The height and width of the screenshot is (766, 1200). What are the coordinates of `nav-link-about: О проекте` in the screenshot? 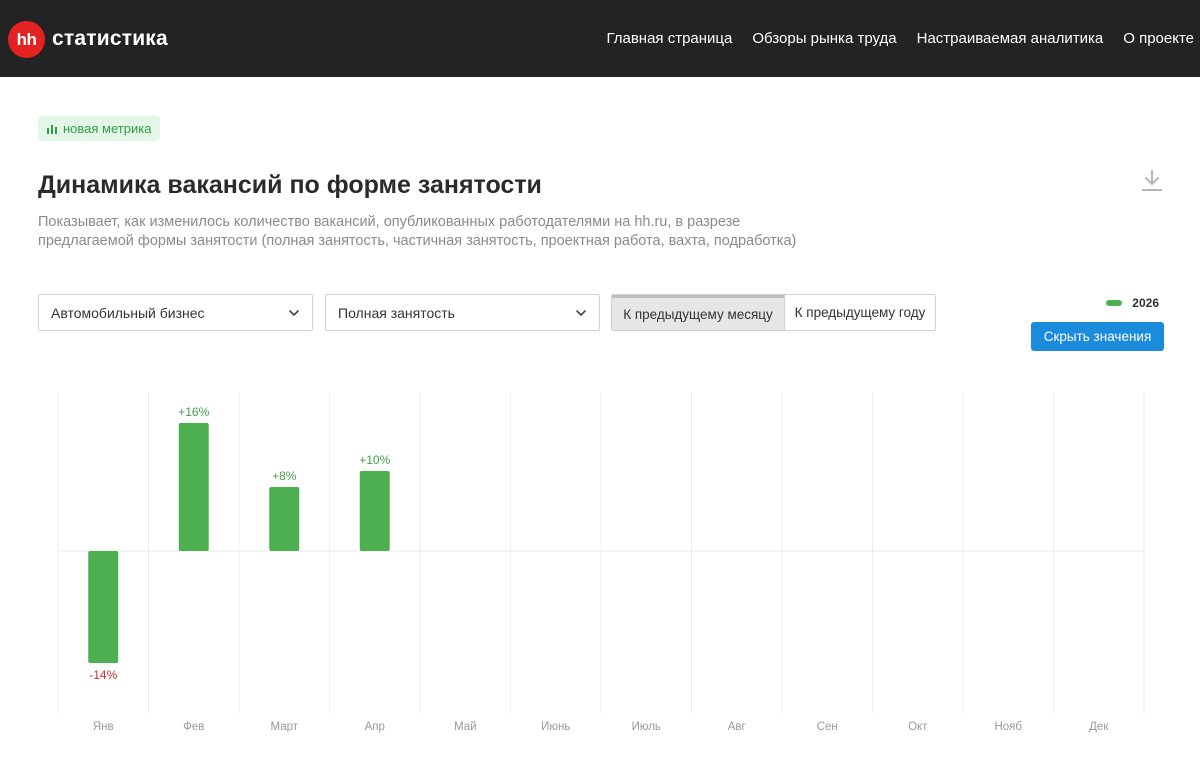 It's located at (1158, 39).